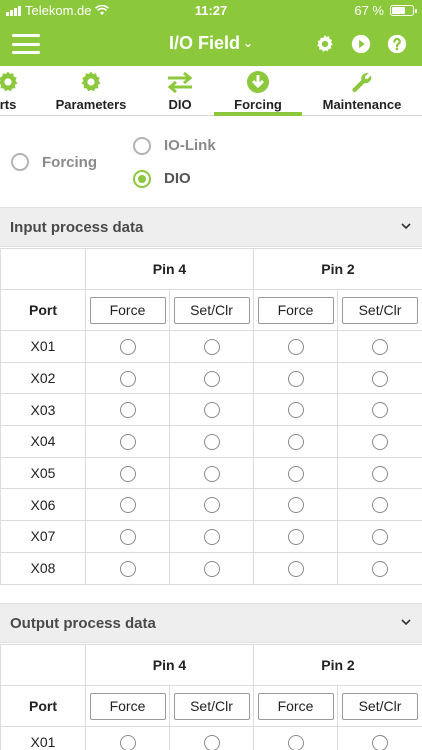 The width and height of the screenshot is (422, 750). I want to click on page-title-text: I/O Field, so click(204, 43).